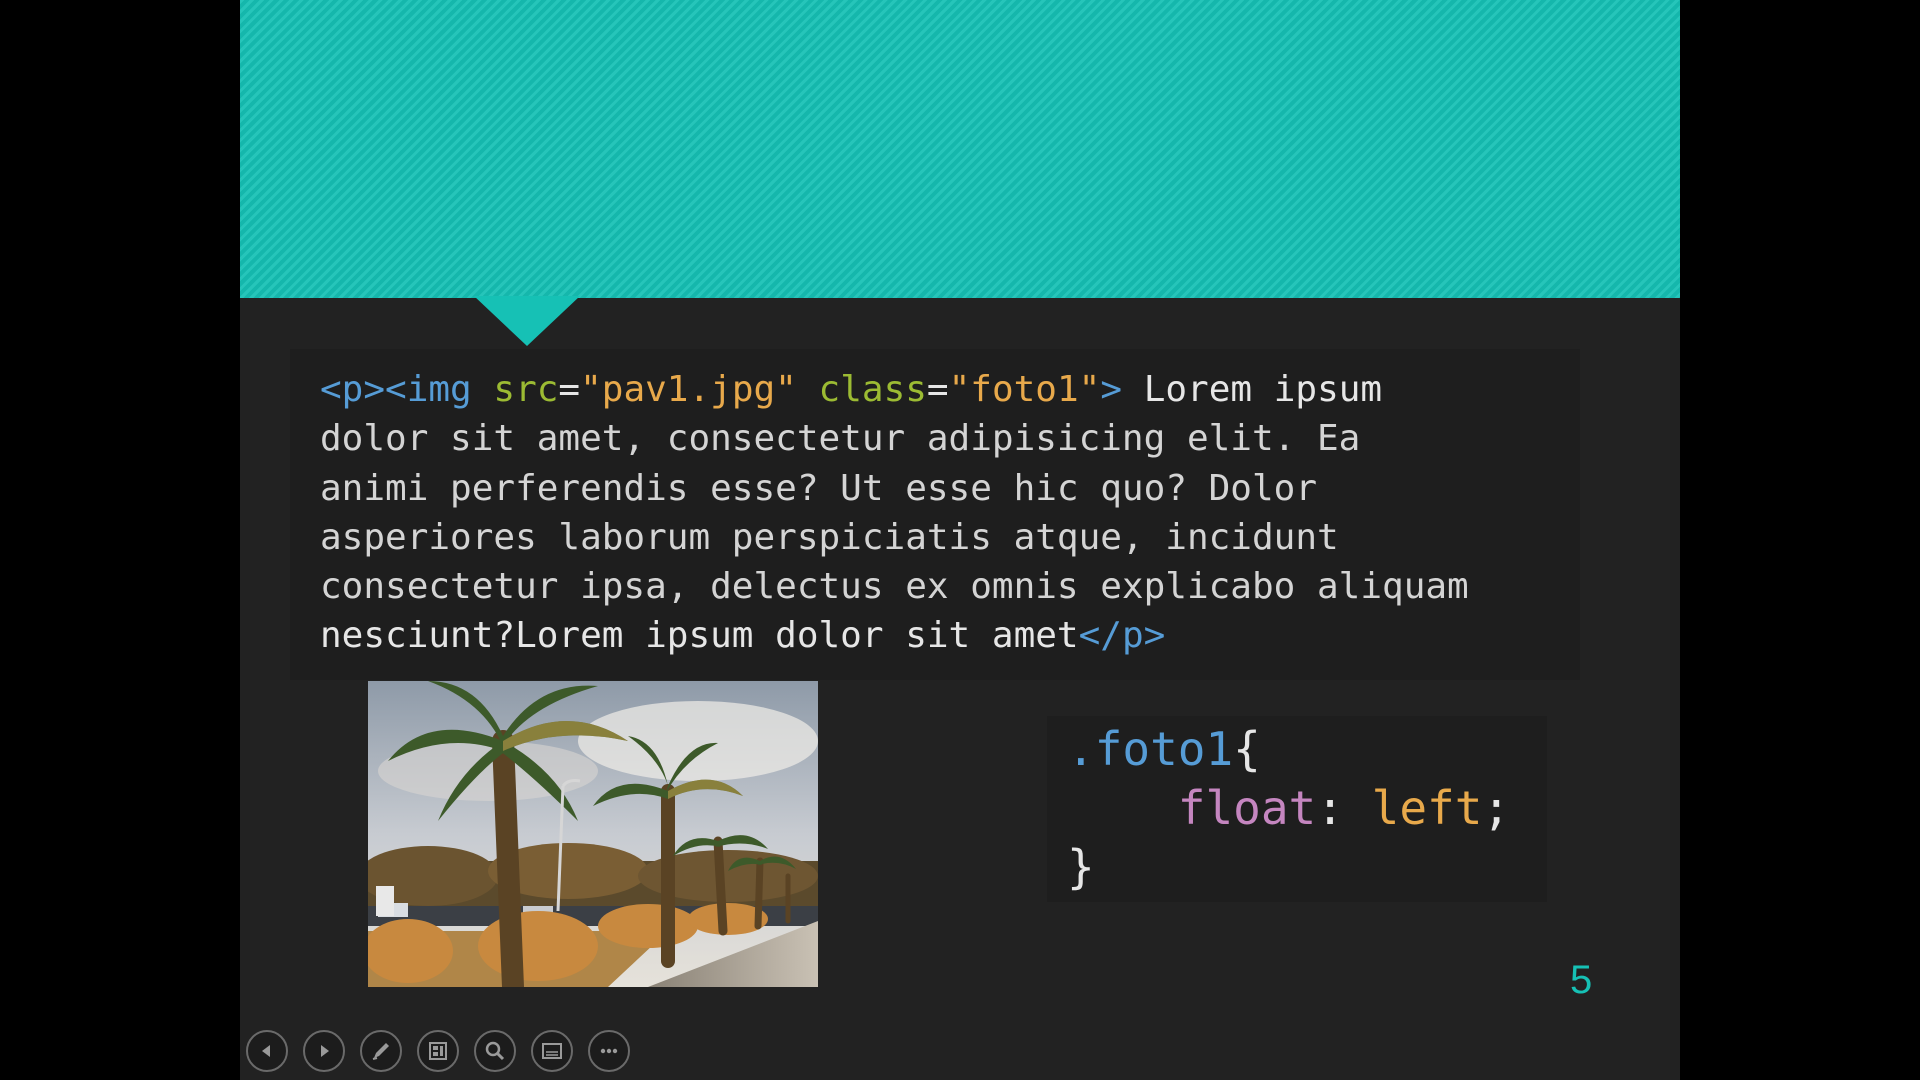  I want to click on ellipsis-icon, so click(609, 1051).